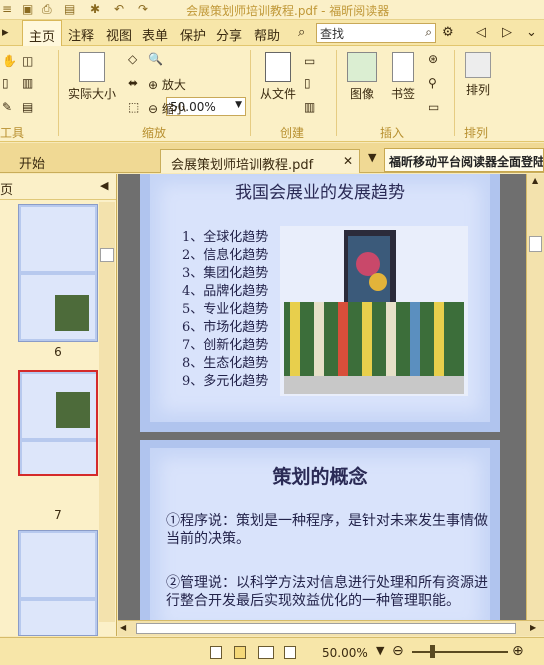 This screenshot has width=544, height=665. Describe the element at coordinates (9, 61) in the screenshot. I see `hand-tool-icon: ✋` at that location.